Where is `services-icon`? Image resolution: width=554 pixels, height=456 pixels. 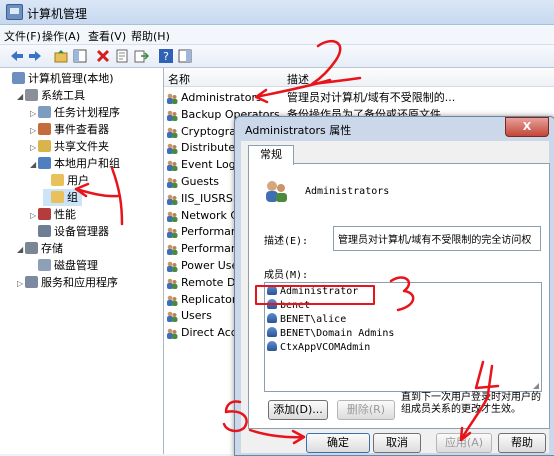
services-icon is located at coordinates (31, 282).